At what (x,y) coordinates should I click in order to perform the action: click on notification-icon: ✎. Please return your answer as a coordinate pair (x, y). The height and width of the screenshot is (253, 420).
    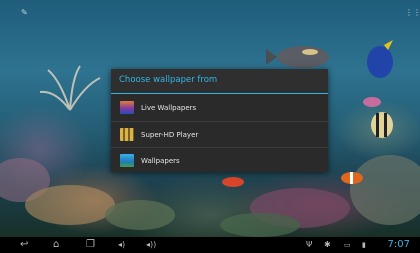
    Looking at the image, I should click on (24, 12).